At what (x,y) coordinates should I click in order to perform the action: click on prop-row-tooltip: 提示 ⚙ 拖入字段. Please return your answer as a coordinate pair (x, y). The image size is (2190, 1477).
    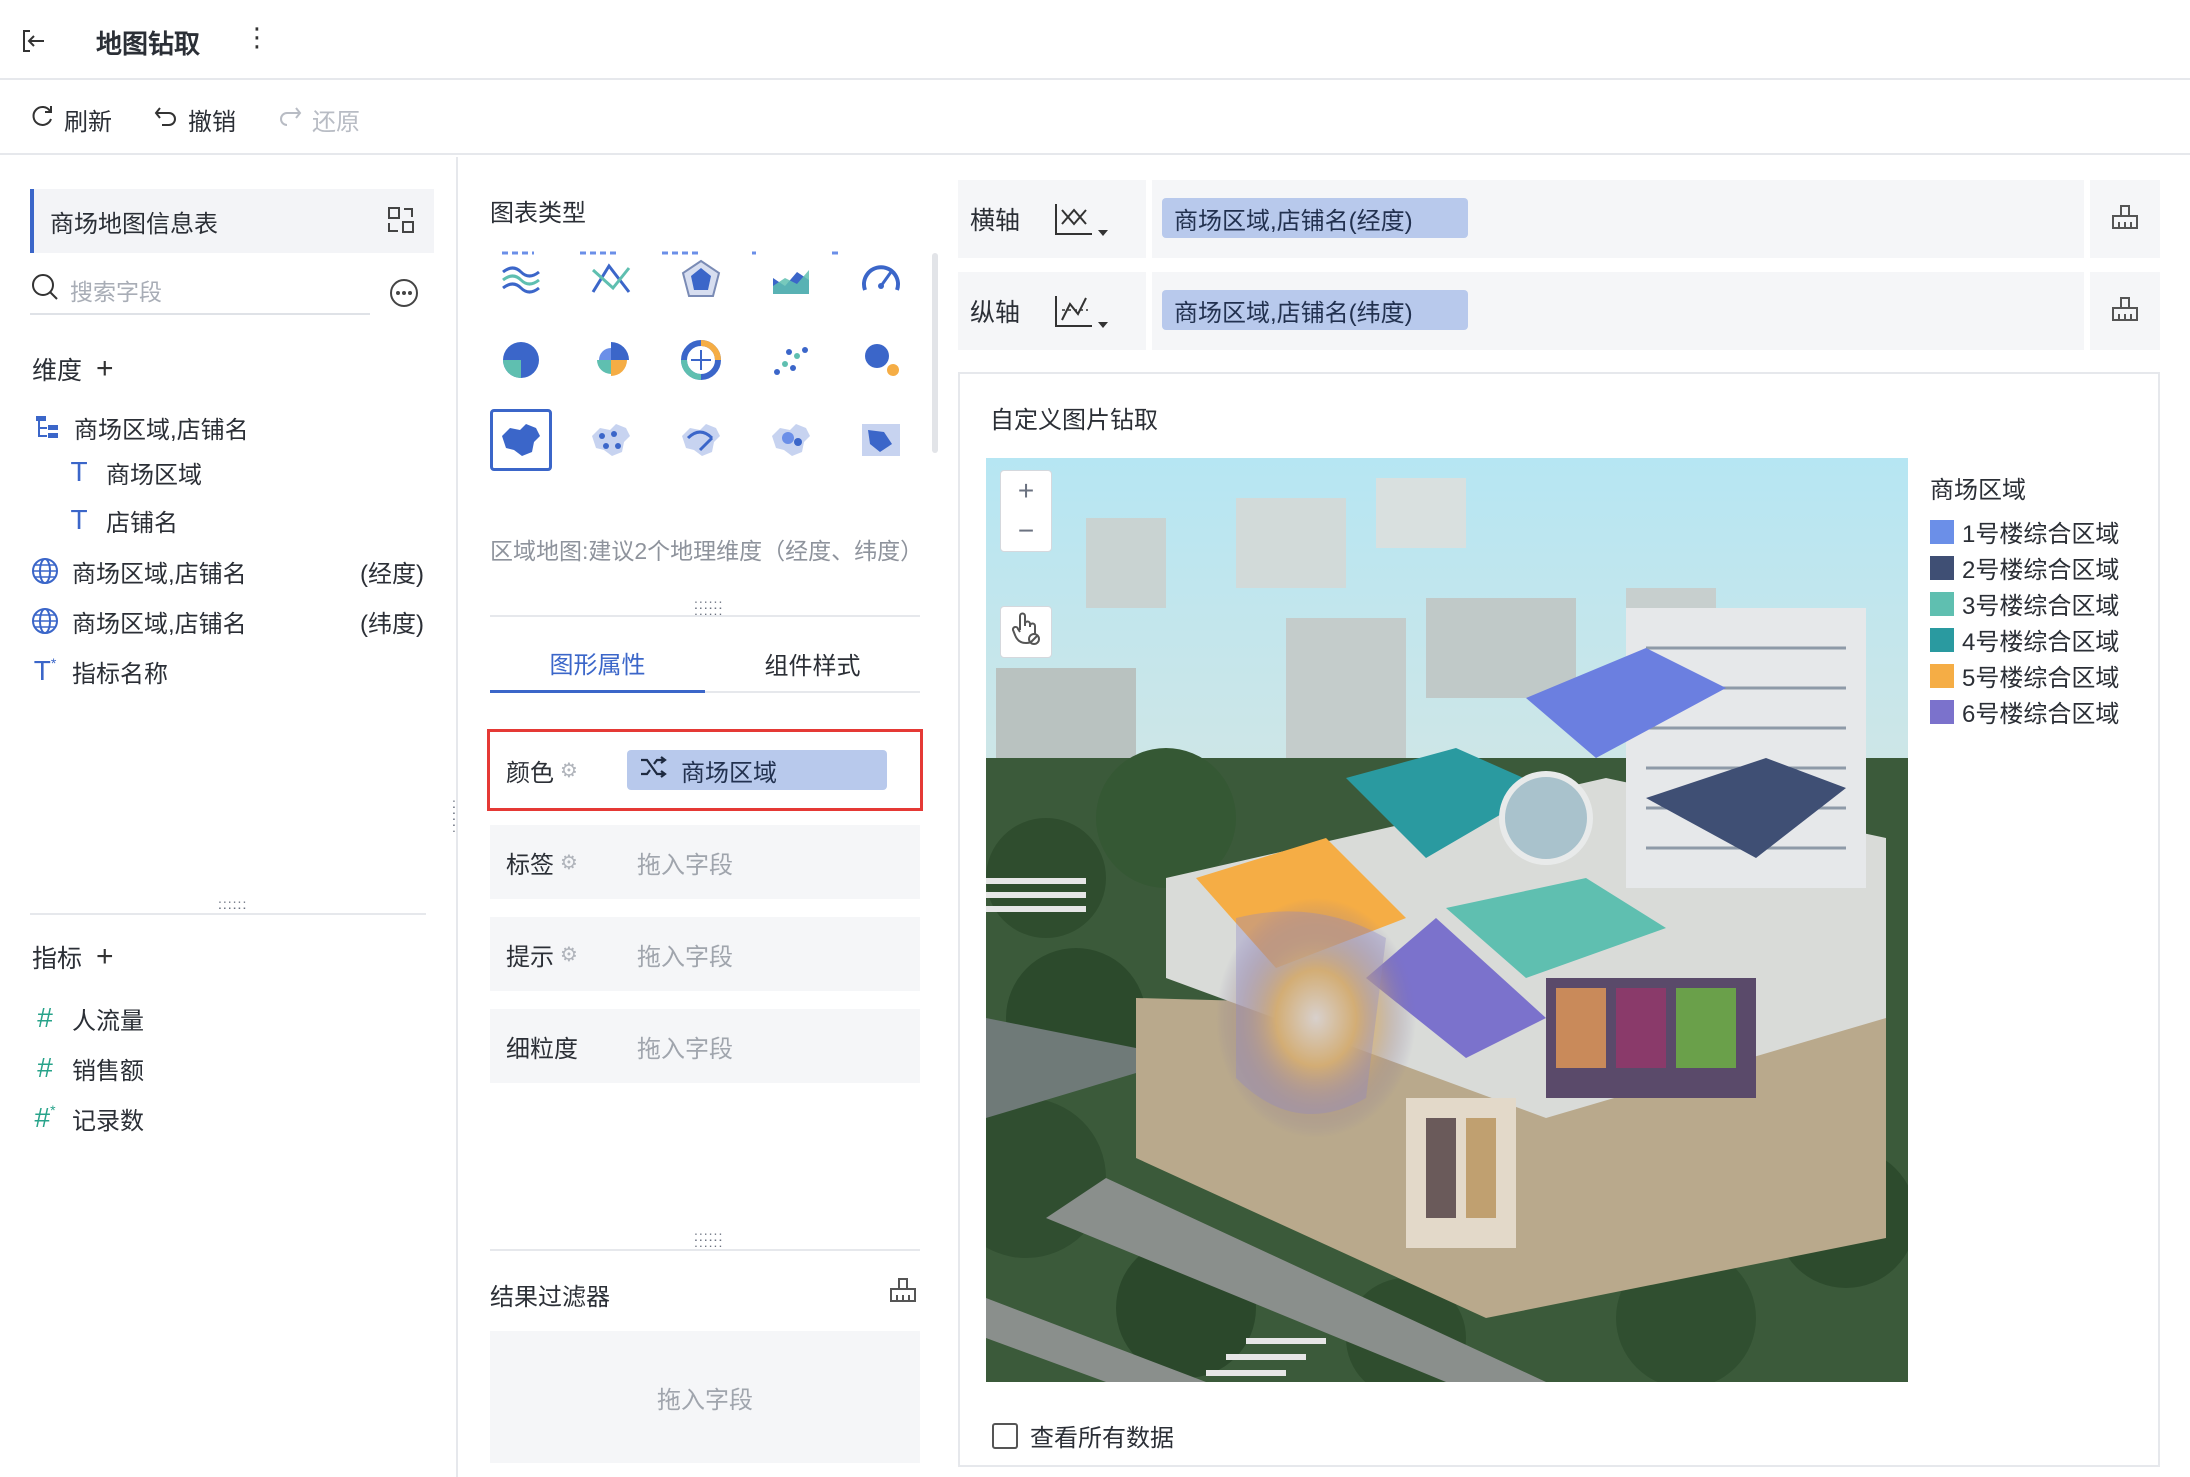
    Looking at the image, I should click on (705, 954).